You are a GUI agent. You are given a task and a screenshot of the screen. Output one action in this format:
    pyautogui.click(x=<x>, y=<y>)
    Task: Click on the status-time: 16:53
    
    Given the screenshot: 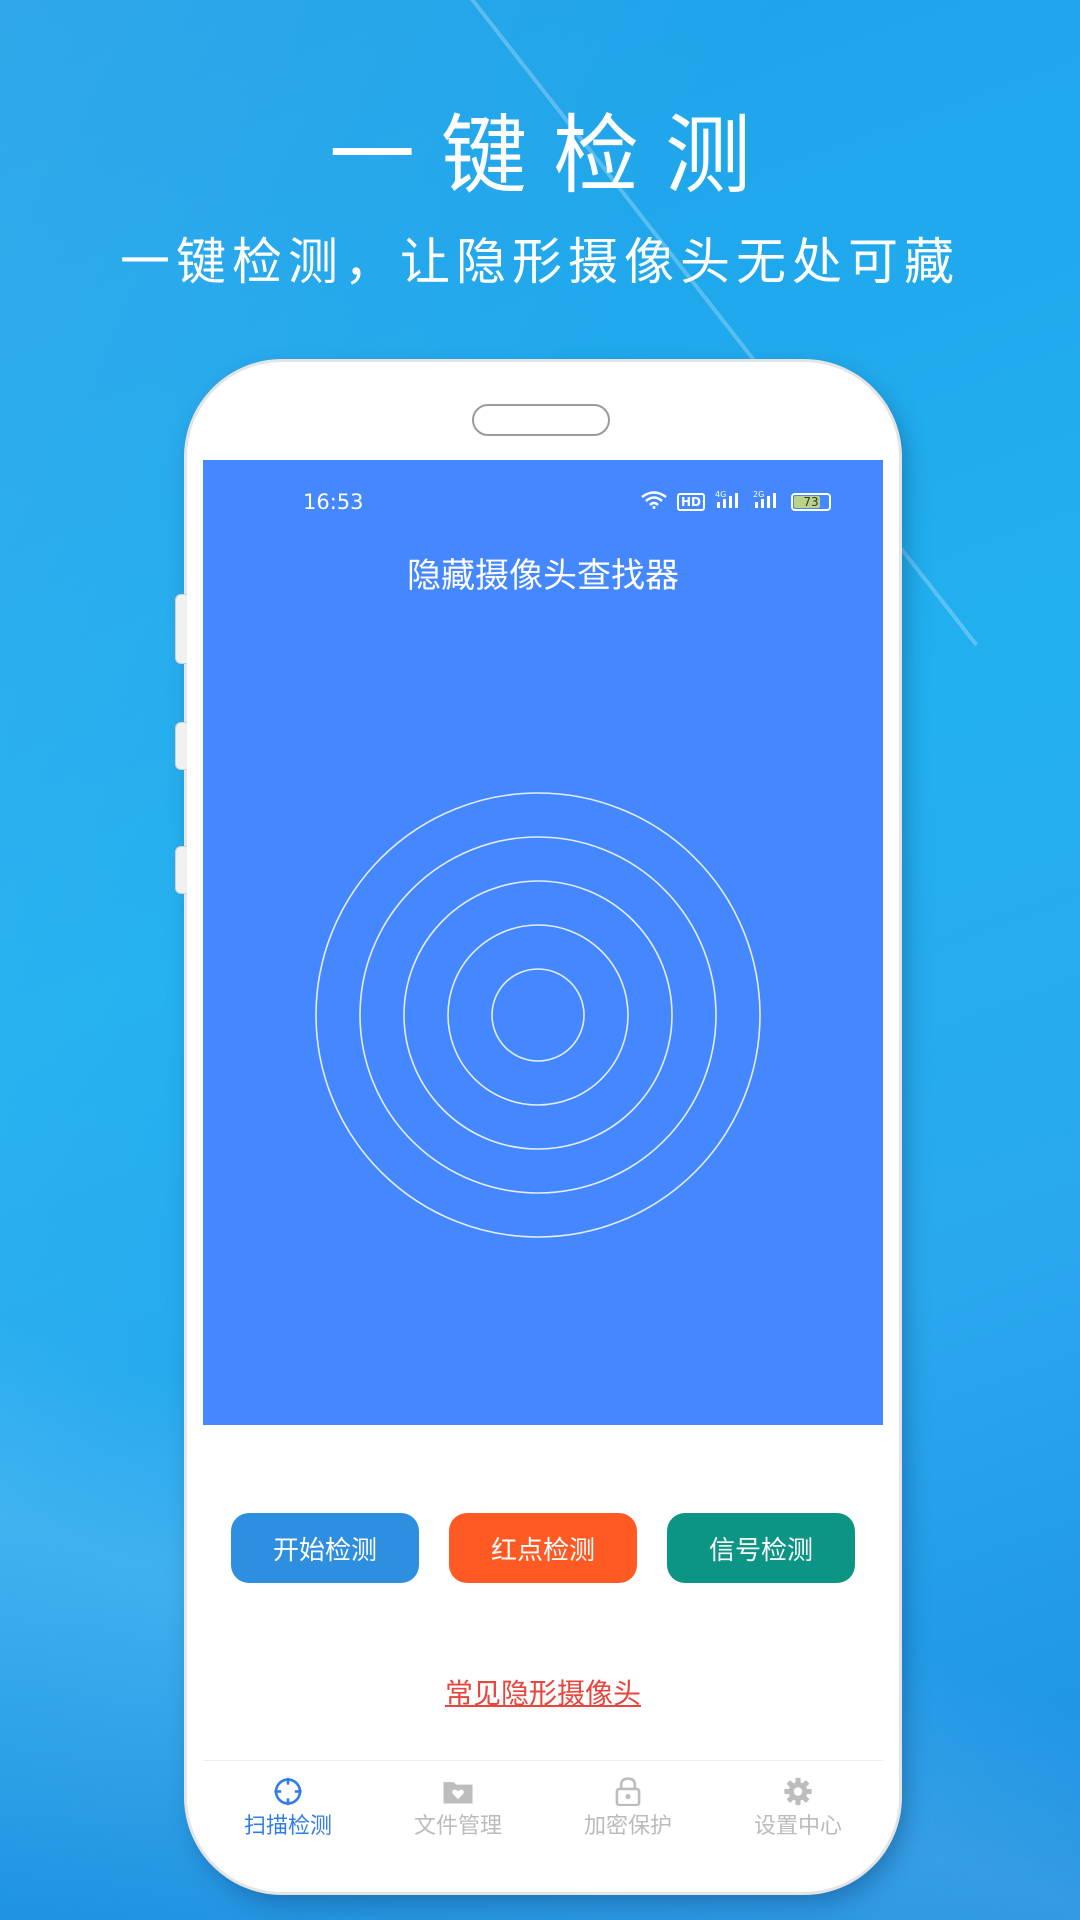 What is the action you would take?
    pyautogui.click(x=333, y=502)
    